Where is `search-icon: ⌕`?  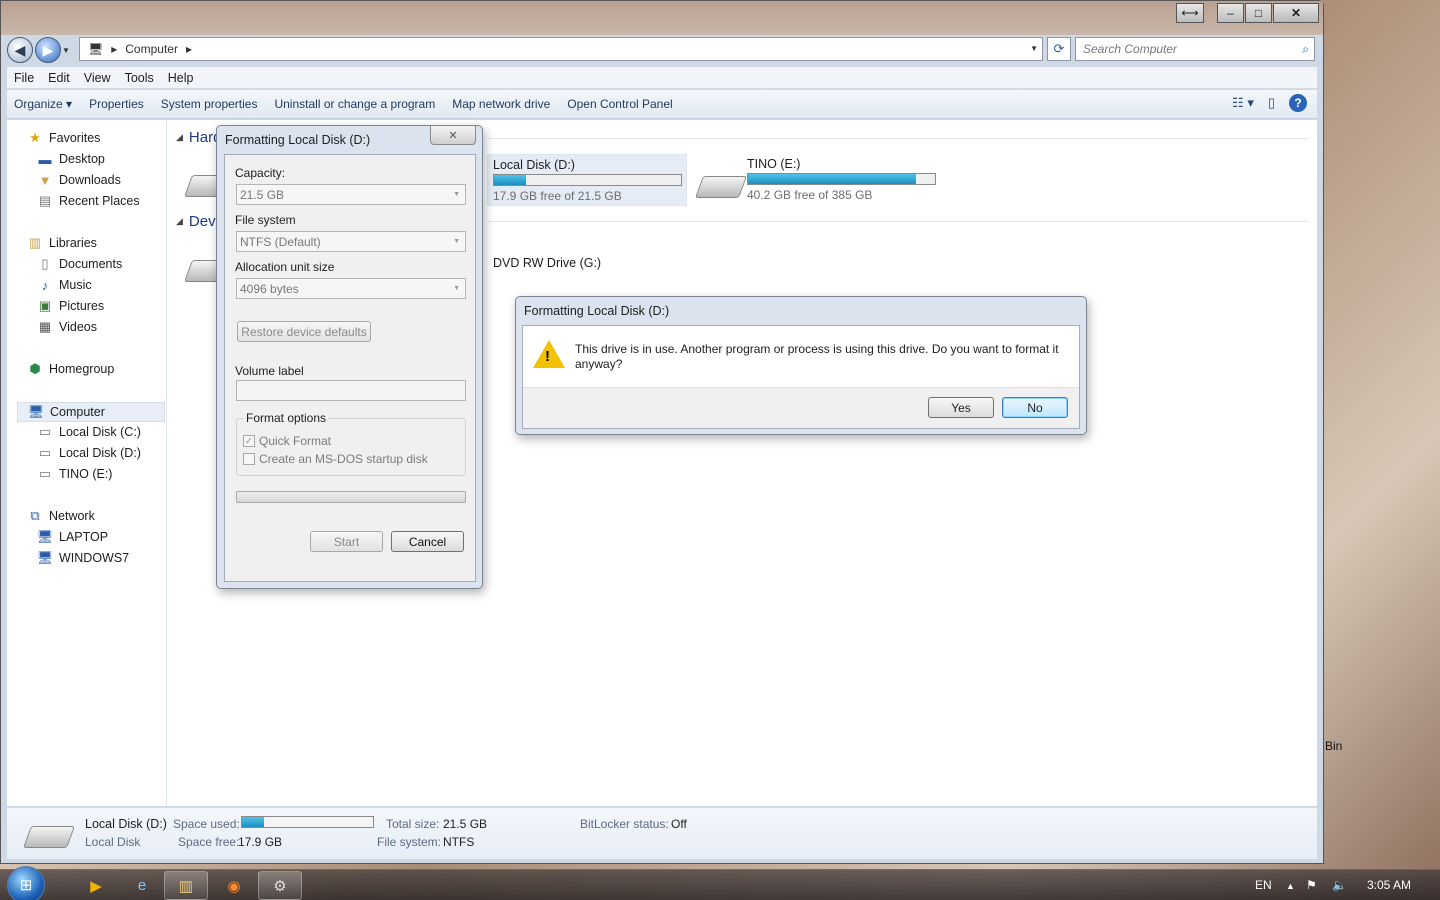
search-icon: ⌕ is located at coordinates (1305, 49).